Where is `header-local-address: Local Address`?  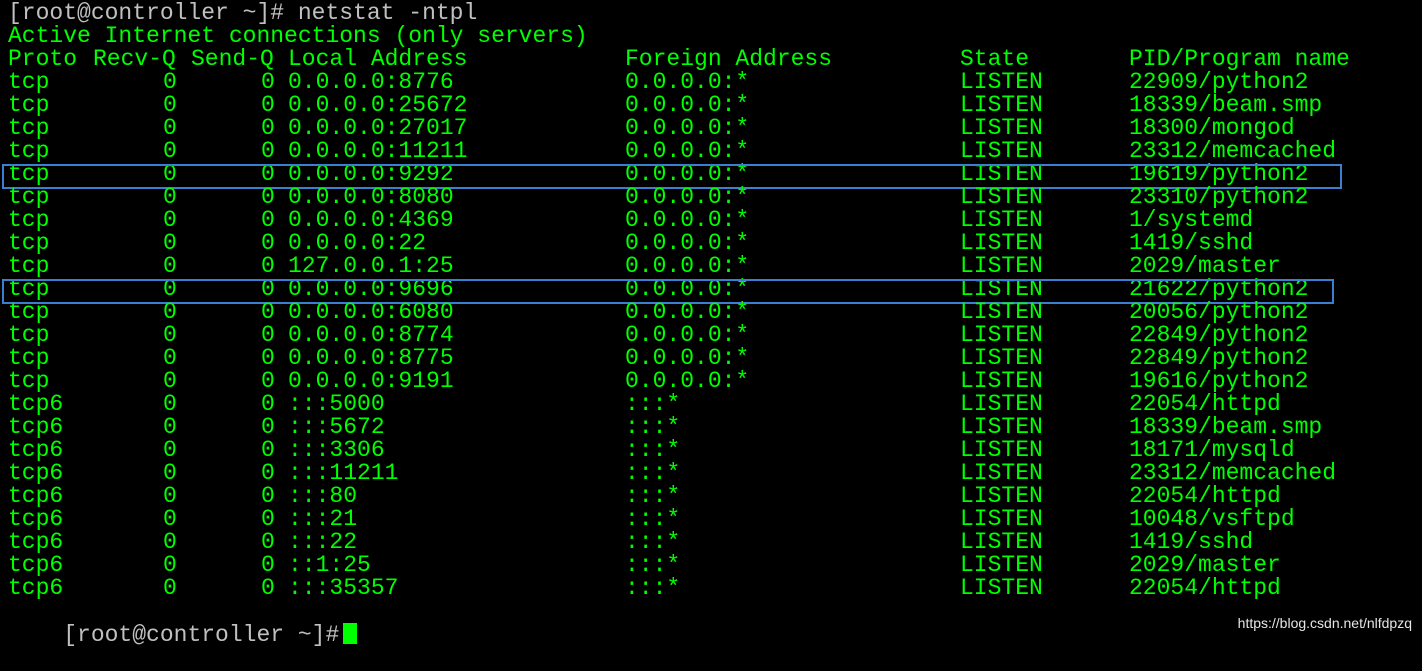
header-local-address: Local Address is located at coordinates (378, 59).